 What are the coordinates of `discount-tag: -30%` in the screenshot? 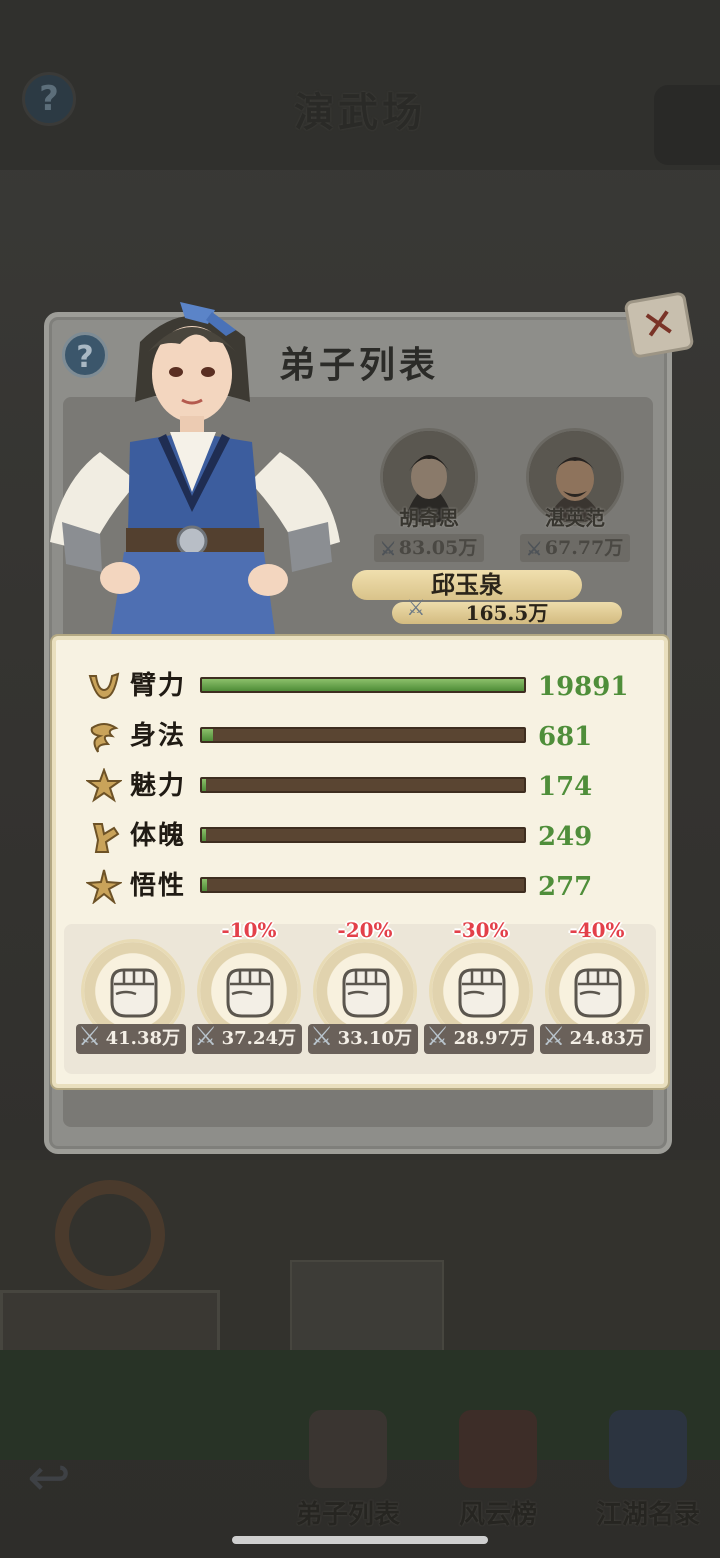 It's located at (481, 930).